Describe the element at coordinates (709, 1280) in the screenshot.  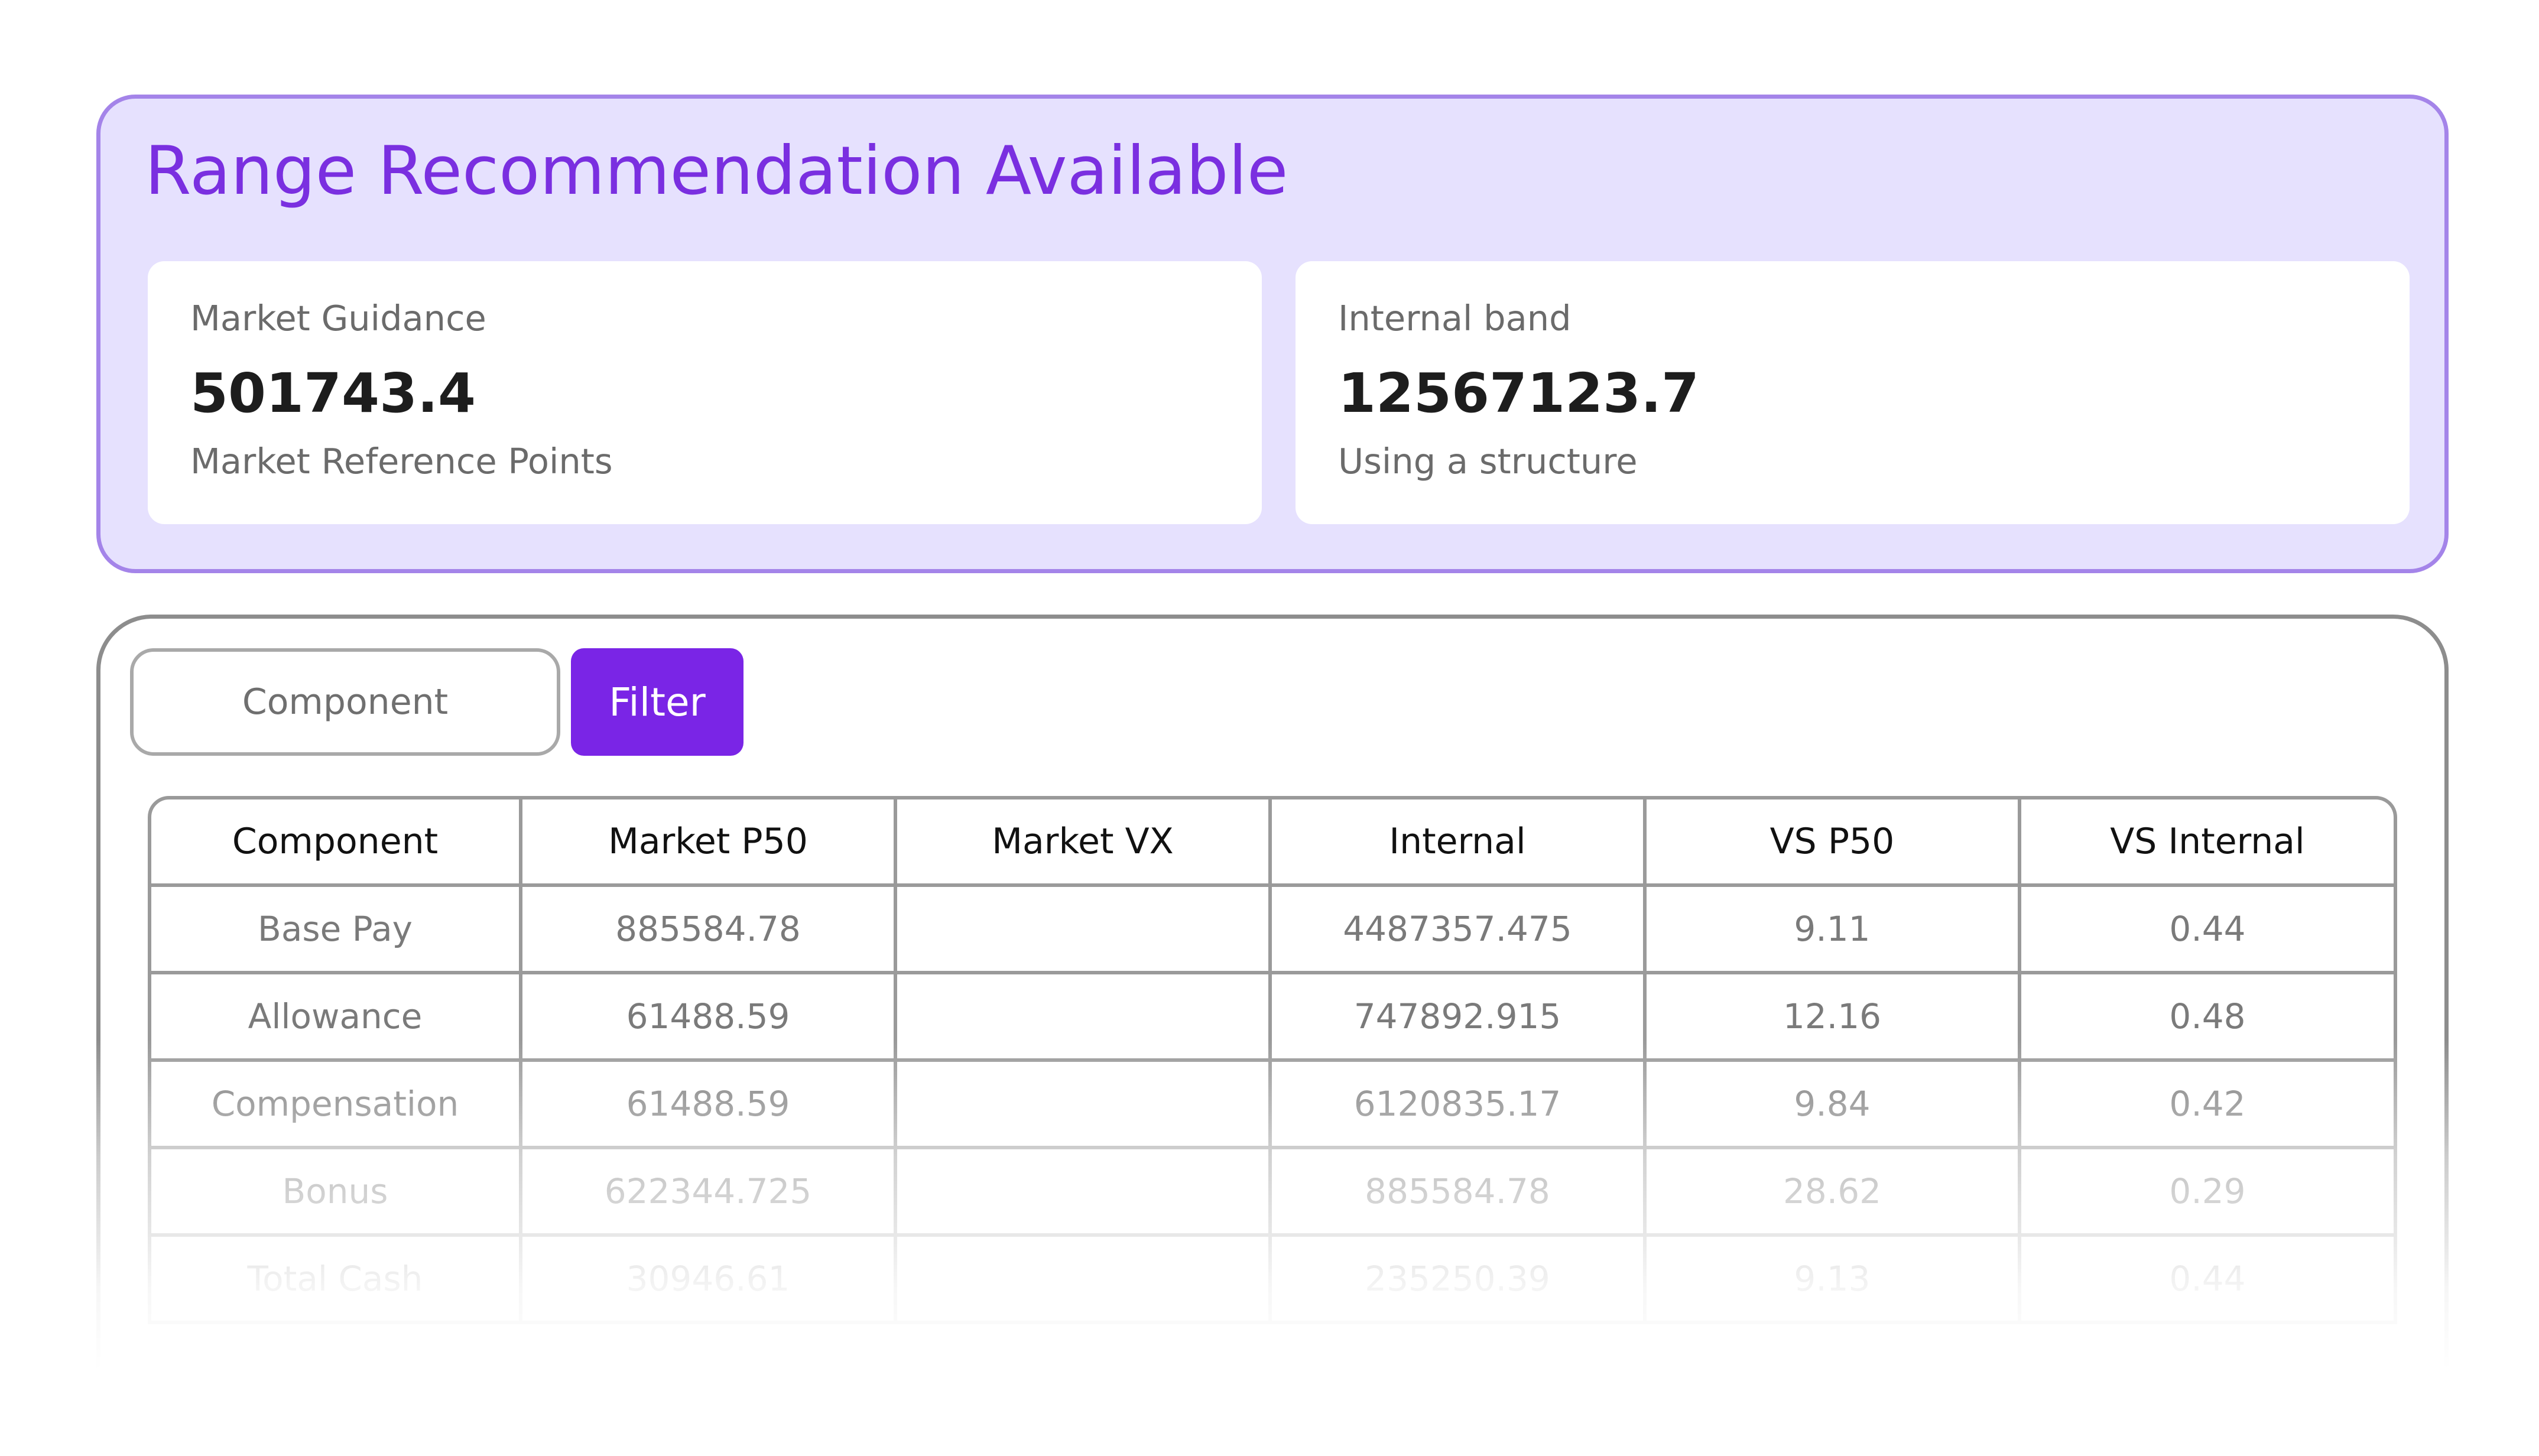
I see `cell-market-p50: 30946.61` at that location.